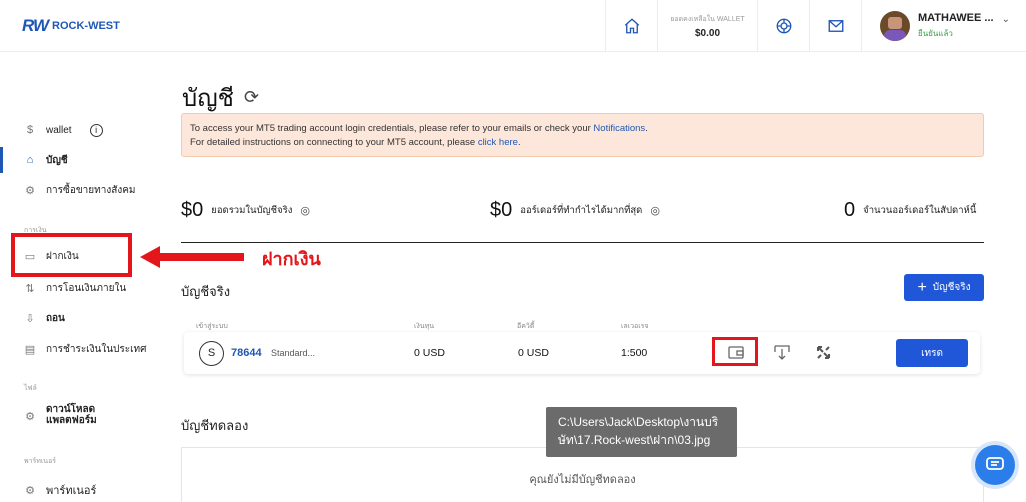 The height and width of the screenshot is (502, 1026). I want to click on demo-empty-message: คุณยังไม่มีบัญชีทดลอง, so click(582, 480).